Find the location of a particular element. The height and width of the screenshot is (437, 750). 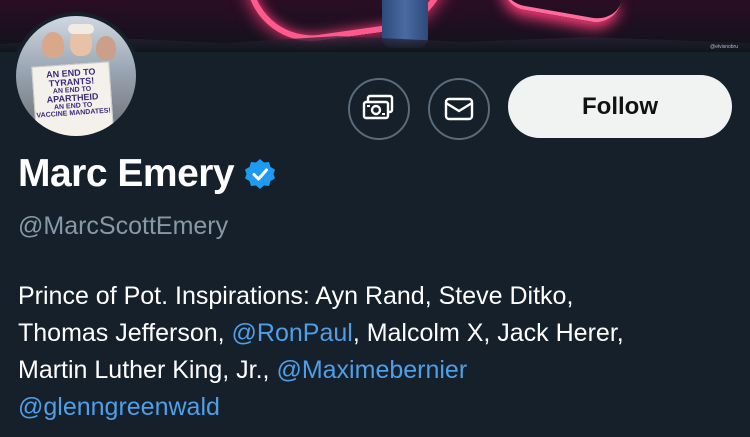

follow-button: Follow is located at coordinates (620, 106).